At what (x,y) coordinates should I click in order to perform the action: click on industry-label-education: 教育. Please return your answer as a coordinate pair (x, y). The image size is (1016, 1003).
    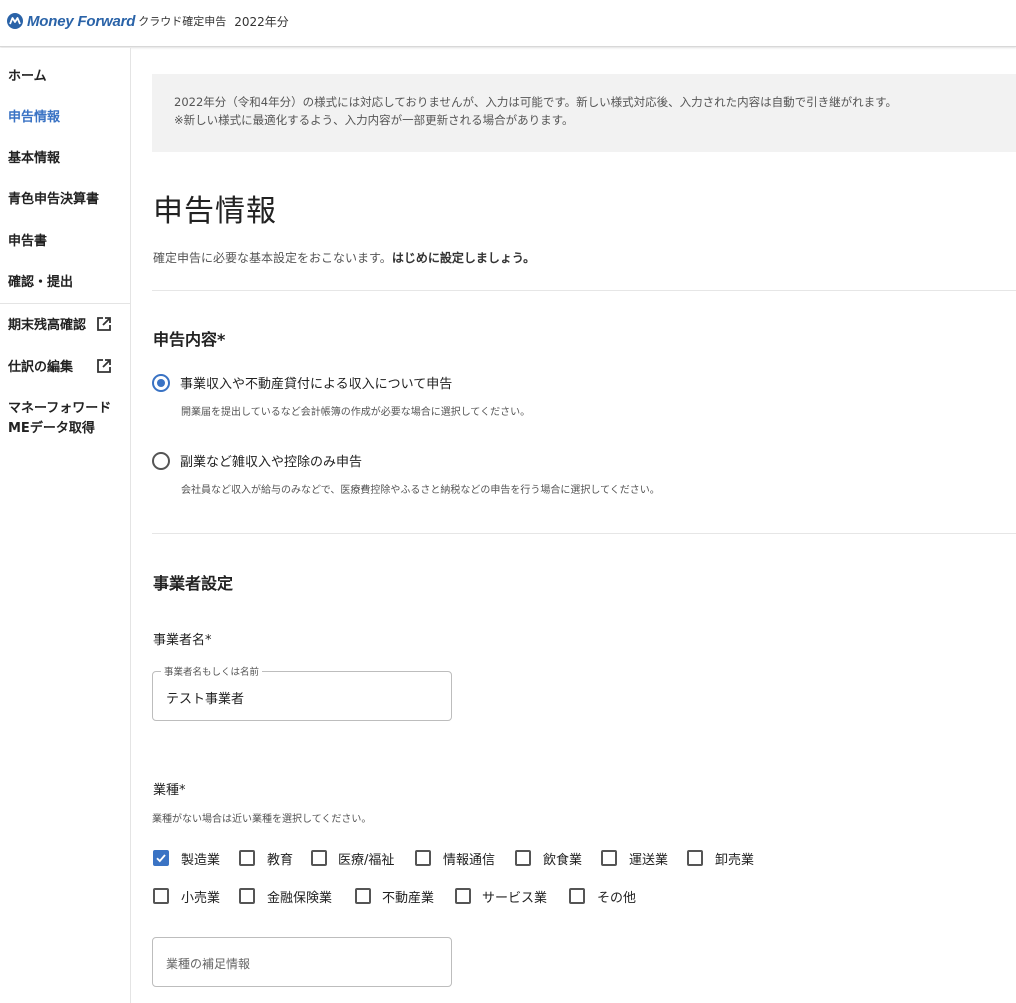
    Looking at the image, I should click on (280, 858).